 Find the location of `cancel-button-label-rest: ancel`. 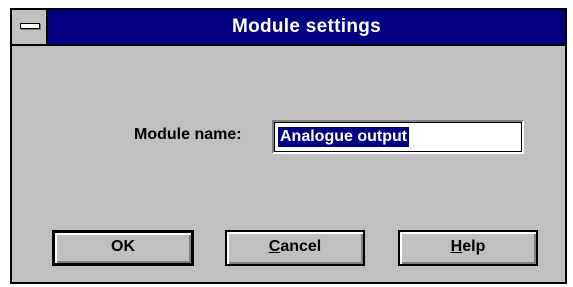

cancel-button-label-rest: ancel is located at coordinates (301, 246).